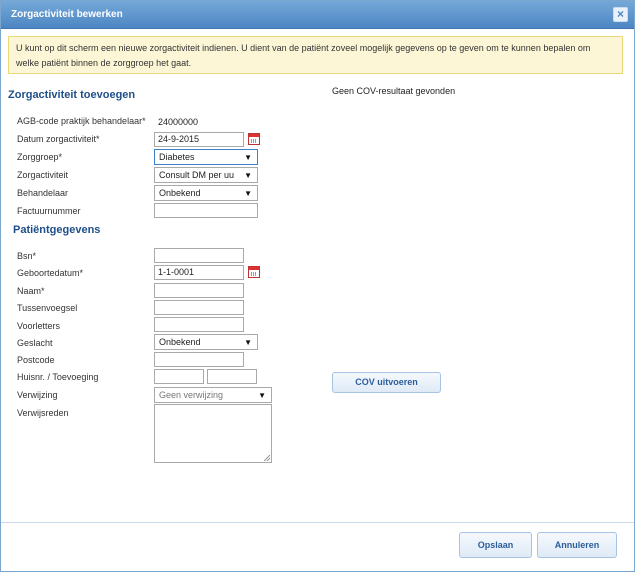  What do you see at coordinates (199, 290) in the screenshot?
I see `name-input` at bounding box center [199, 290].